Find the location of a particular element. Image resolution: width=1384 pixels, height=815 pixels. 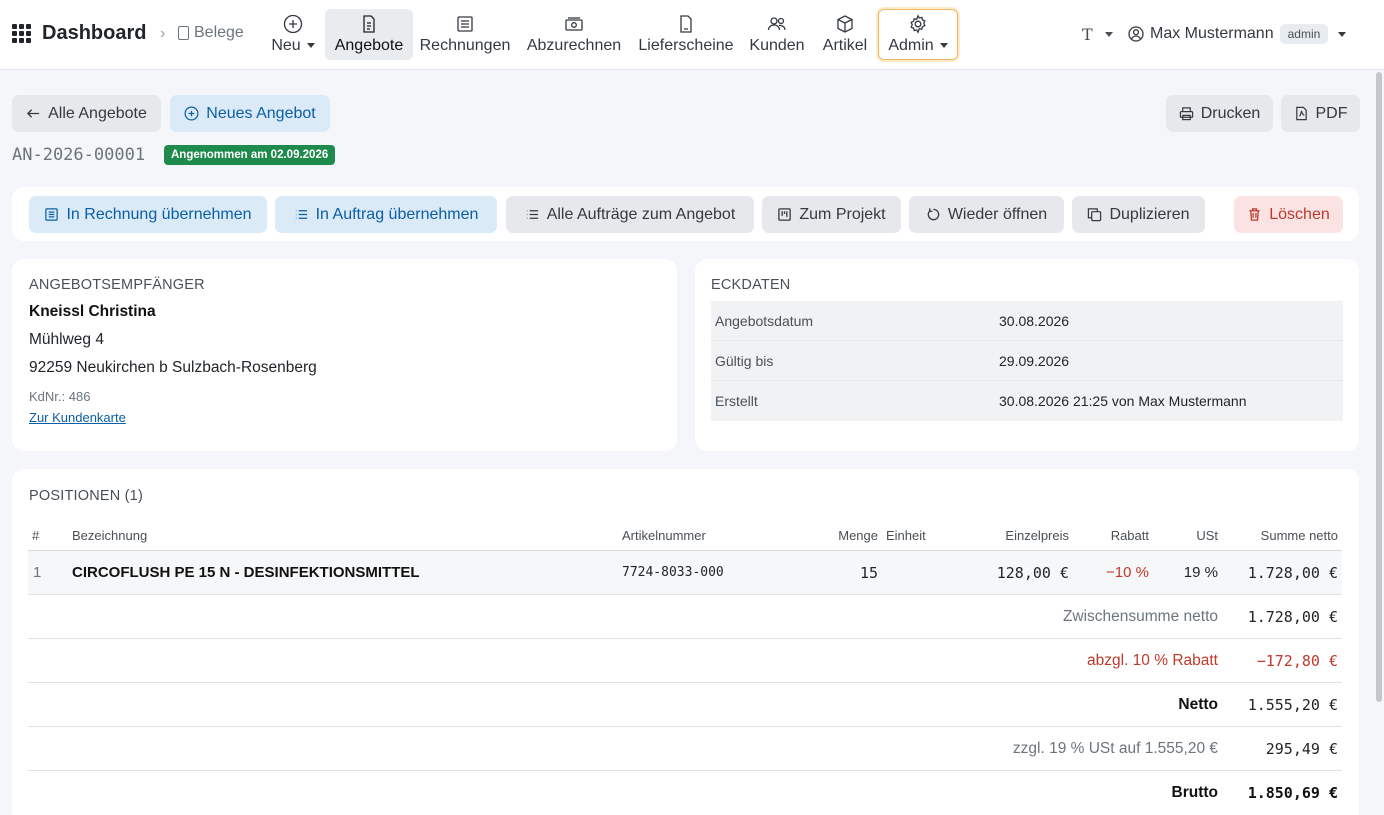

recipient-city: 92259 Neukirchen b Sulzbach-Rosenberg is located at coordinates (173, 367).